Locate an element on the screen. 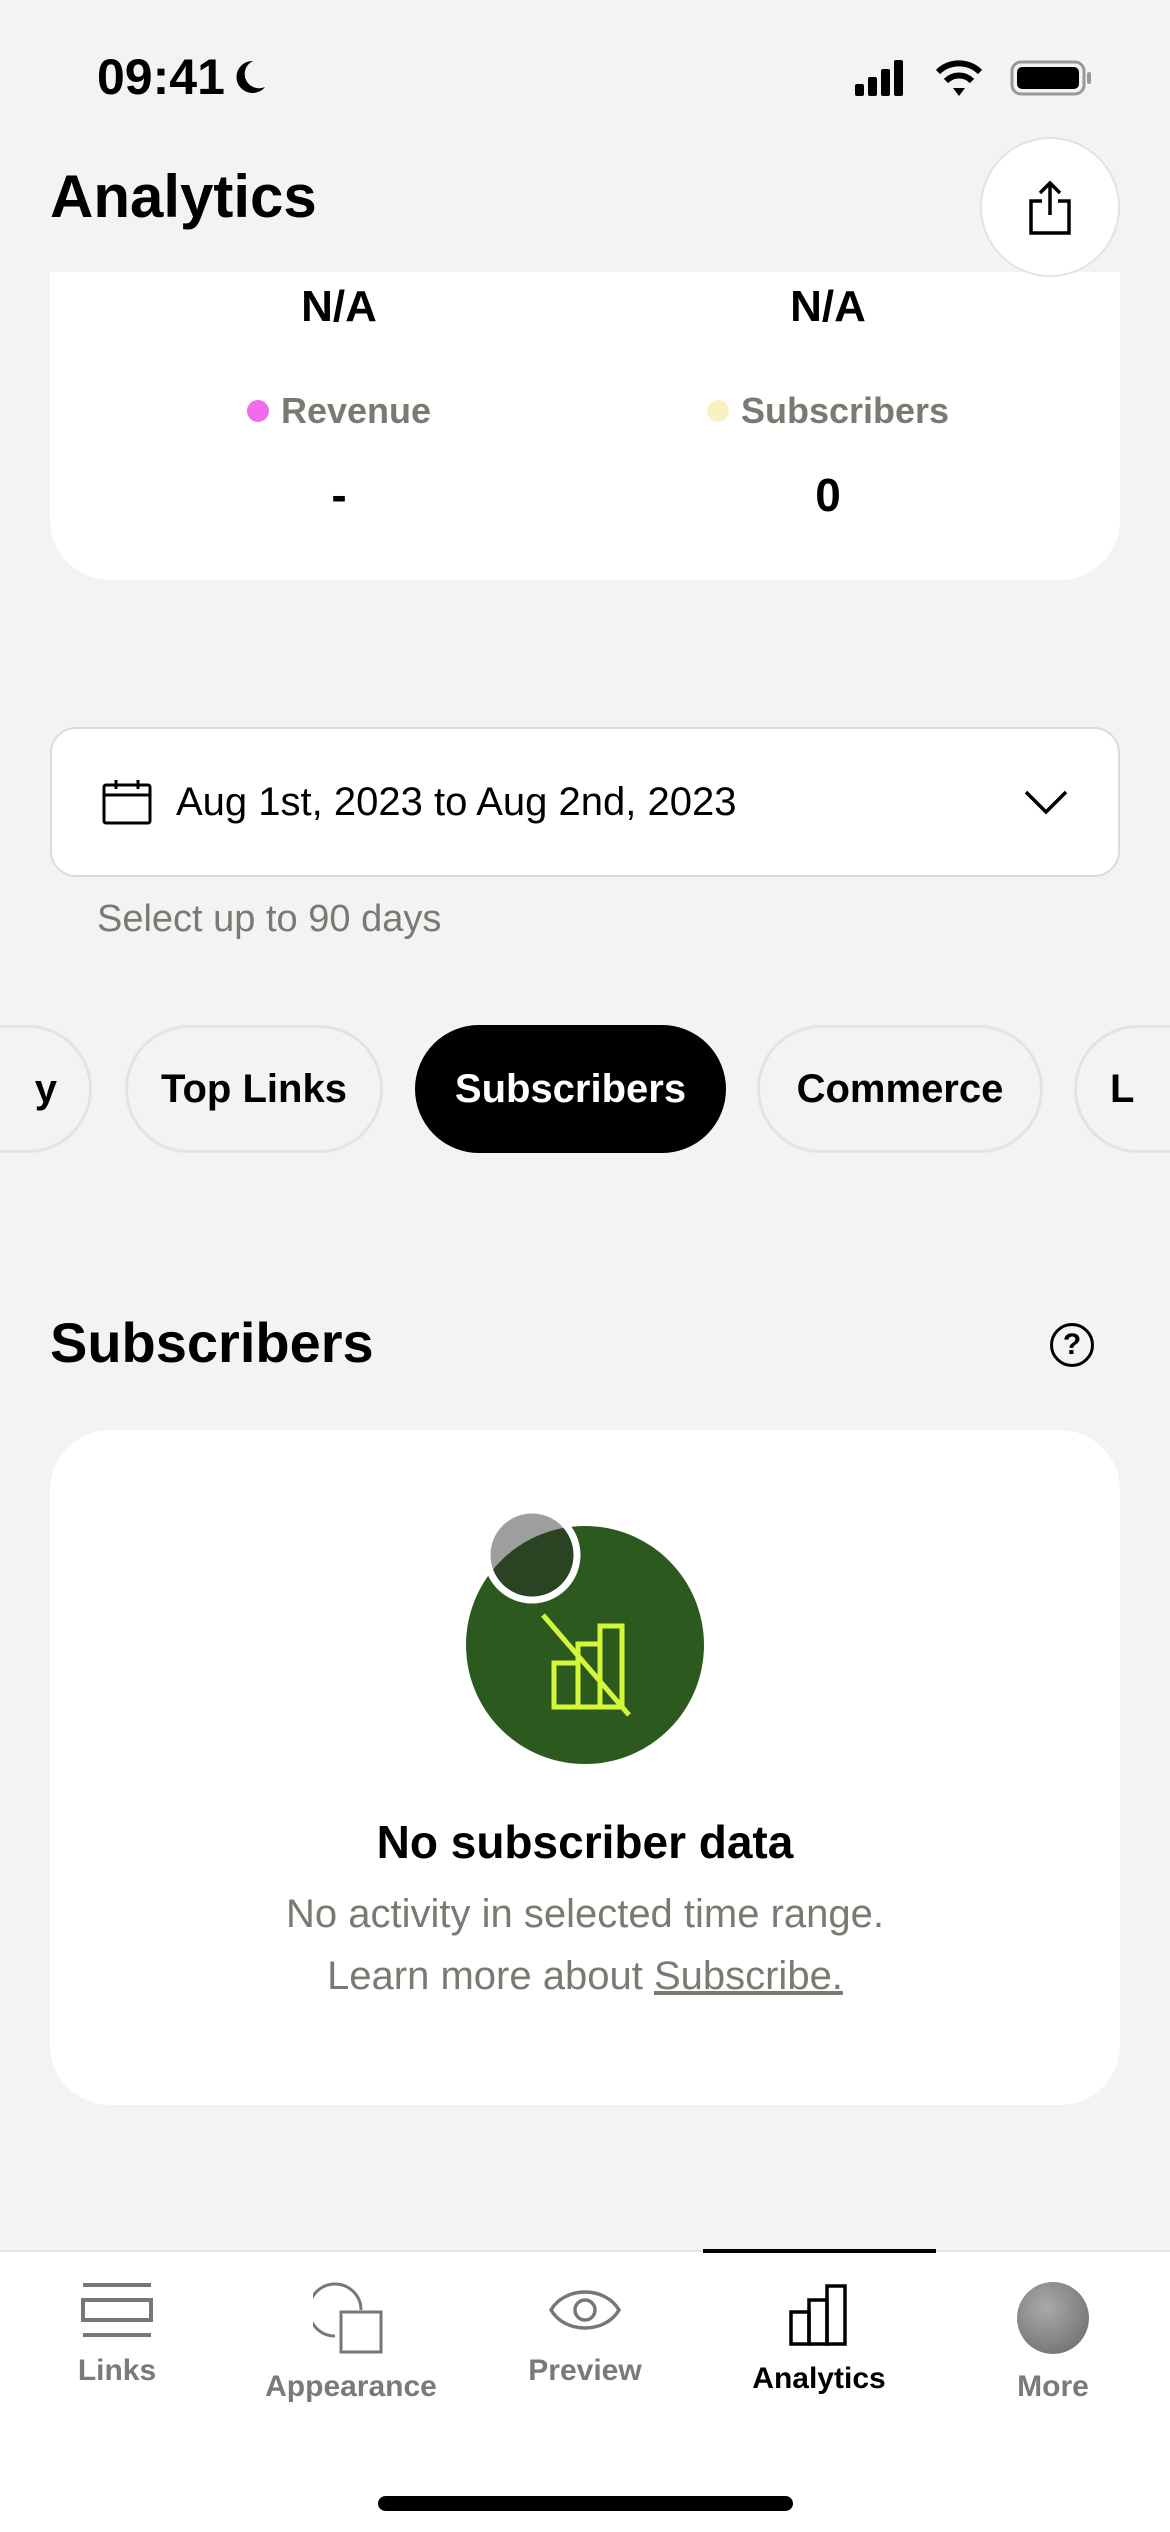  revenue-top-value: N/A is located at coordinates (339, 306).